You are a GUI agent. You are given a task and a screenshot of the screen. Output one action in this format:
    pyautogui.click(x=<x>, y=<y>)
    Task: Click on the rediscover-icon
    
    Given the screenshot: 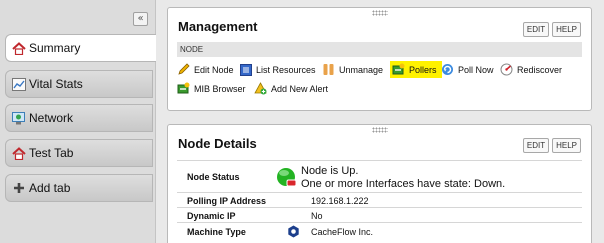 What is the action you would take?
    pyautogui.click(x=506, y=69)
    